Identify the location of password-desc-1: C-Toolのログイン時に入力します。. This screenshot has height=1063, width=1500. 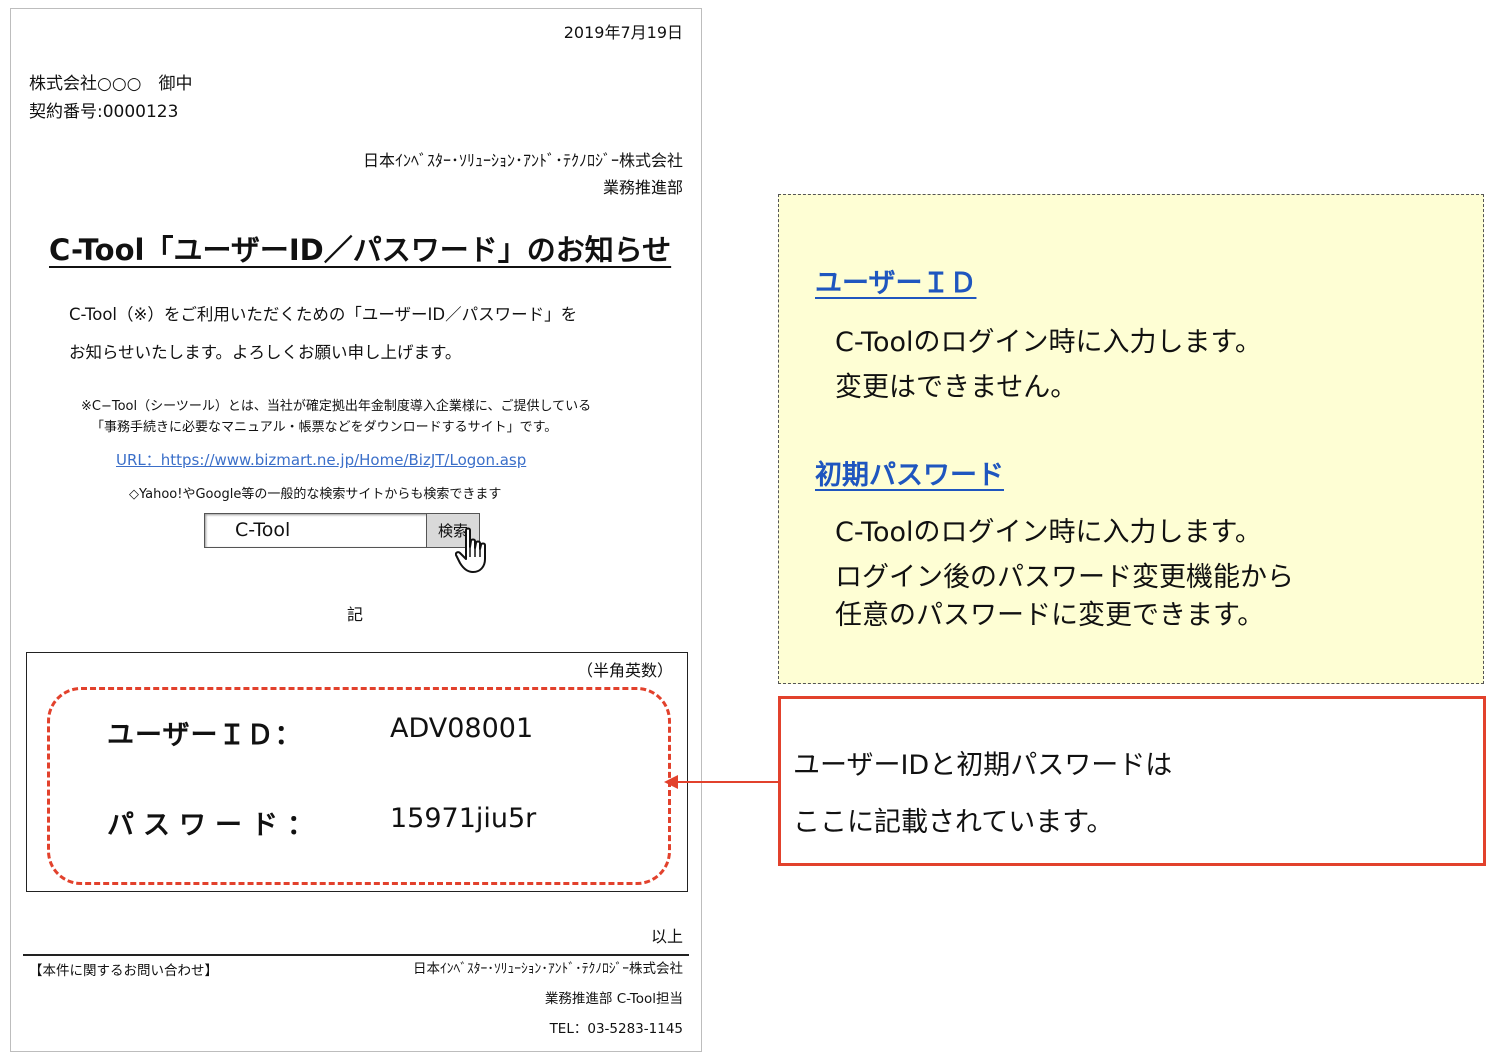
(1048, 532).